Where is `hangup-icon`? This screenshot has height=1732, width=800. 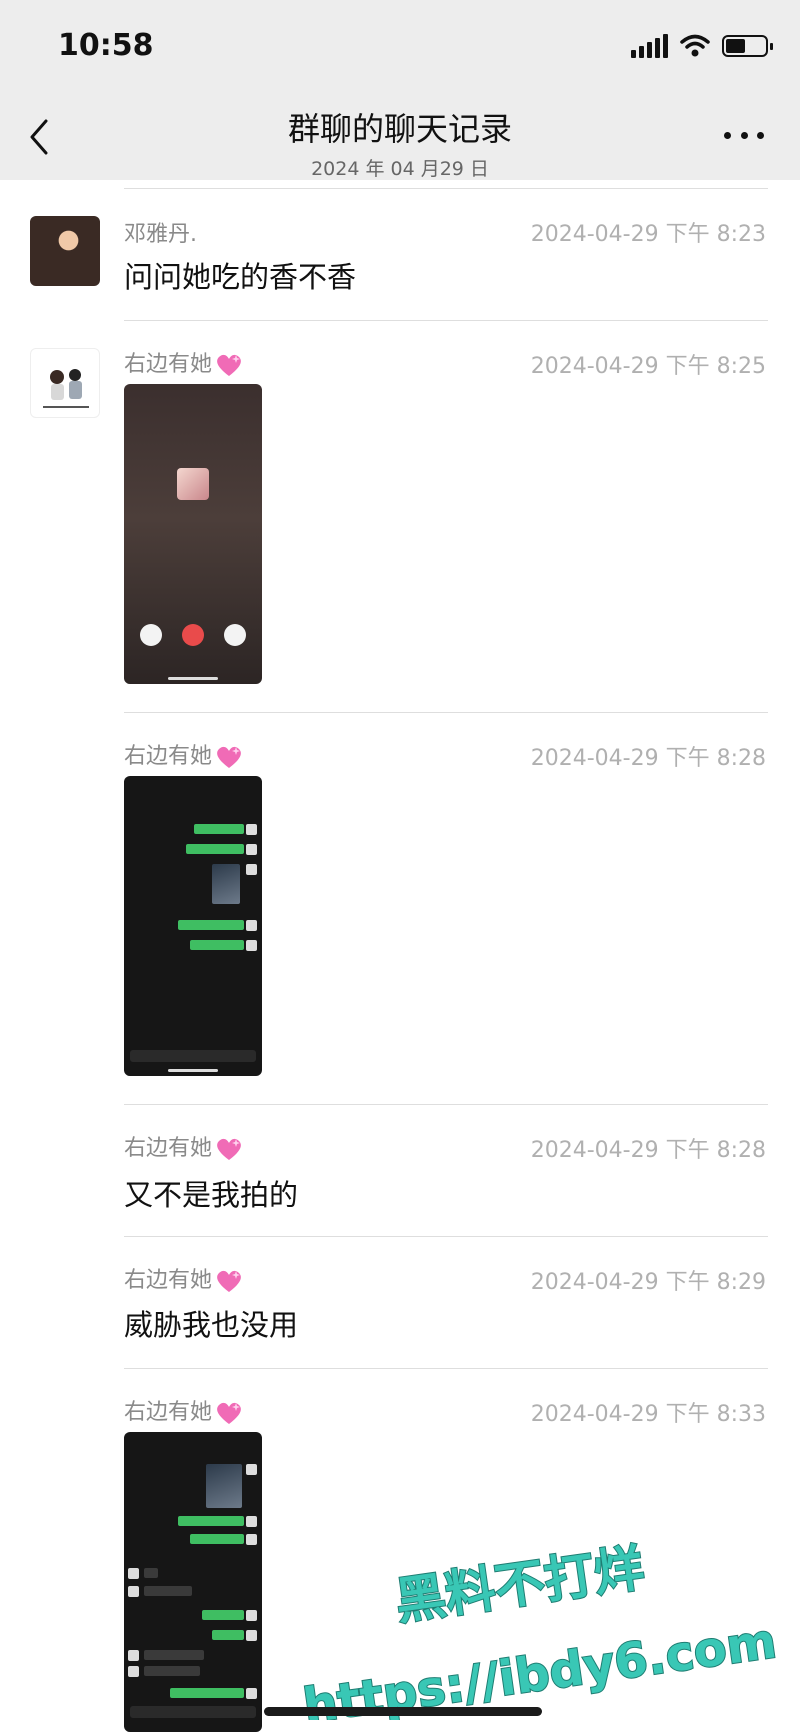
hangup-icon is located at coordinates (193, 635).